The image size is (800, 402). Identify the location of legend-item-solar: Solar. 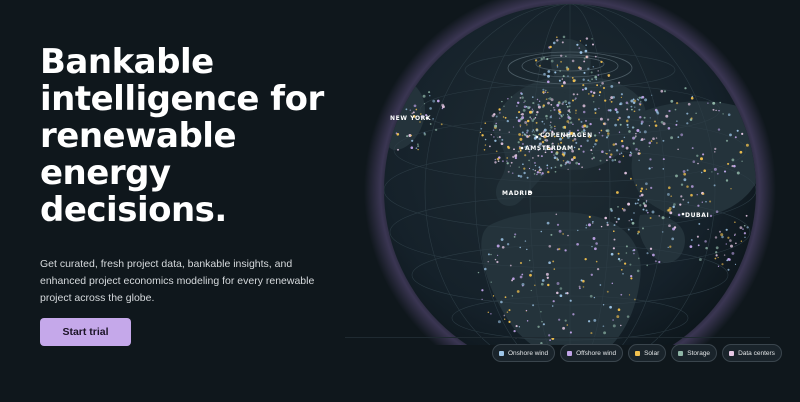
(647, 353).